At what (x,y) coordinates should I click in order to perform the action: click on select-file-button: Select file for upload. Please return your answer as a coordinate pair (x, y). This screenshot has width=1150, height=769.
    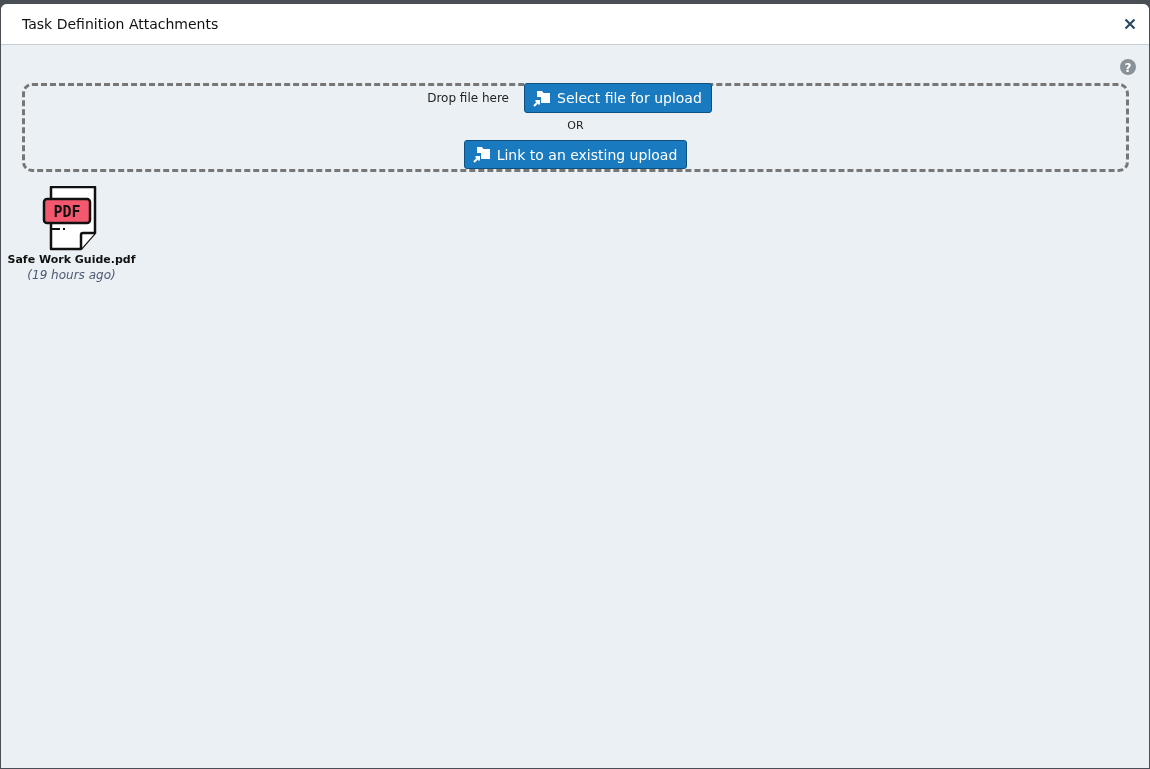
    Looking at the image, I should click on (618, 98).